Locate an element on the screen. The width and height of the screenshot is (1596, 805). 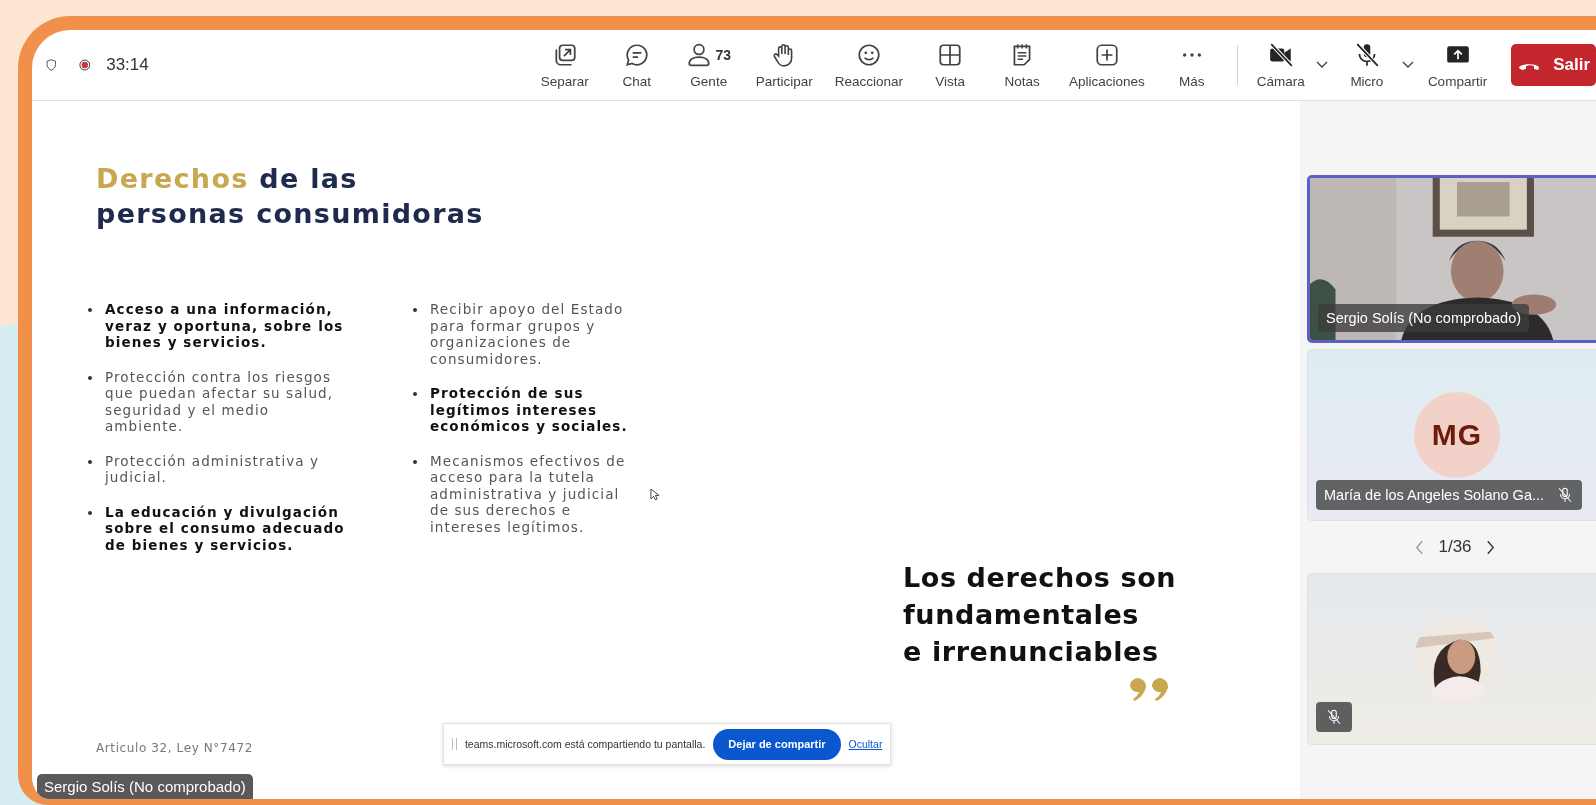
grid-icon is located at coordinates (950, 54).